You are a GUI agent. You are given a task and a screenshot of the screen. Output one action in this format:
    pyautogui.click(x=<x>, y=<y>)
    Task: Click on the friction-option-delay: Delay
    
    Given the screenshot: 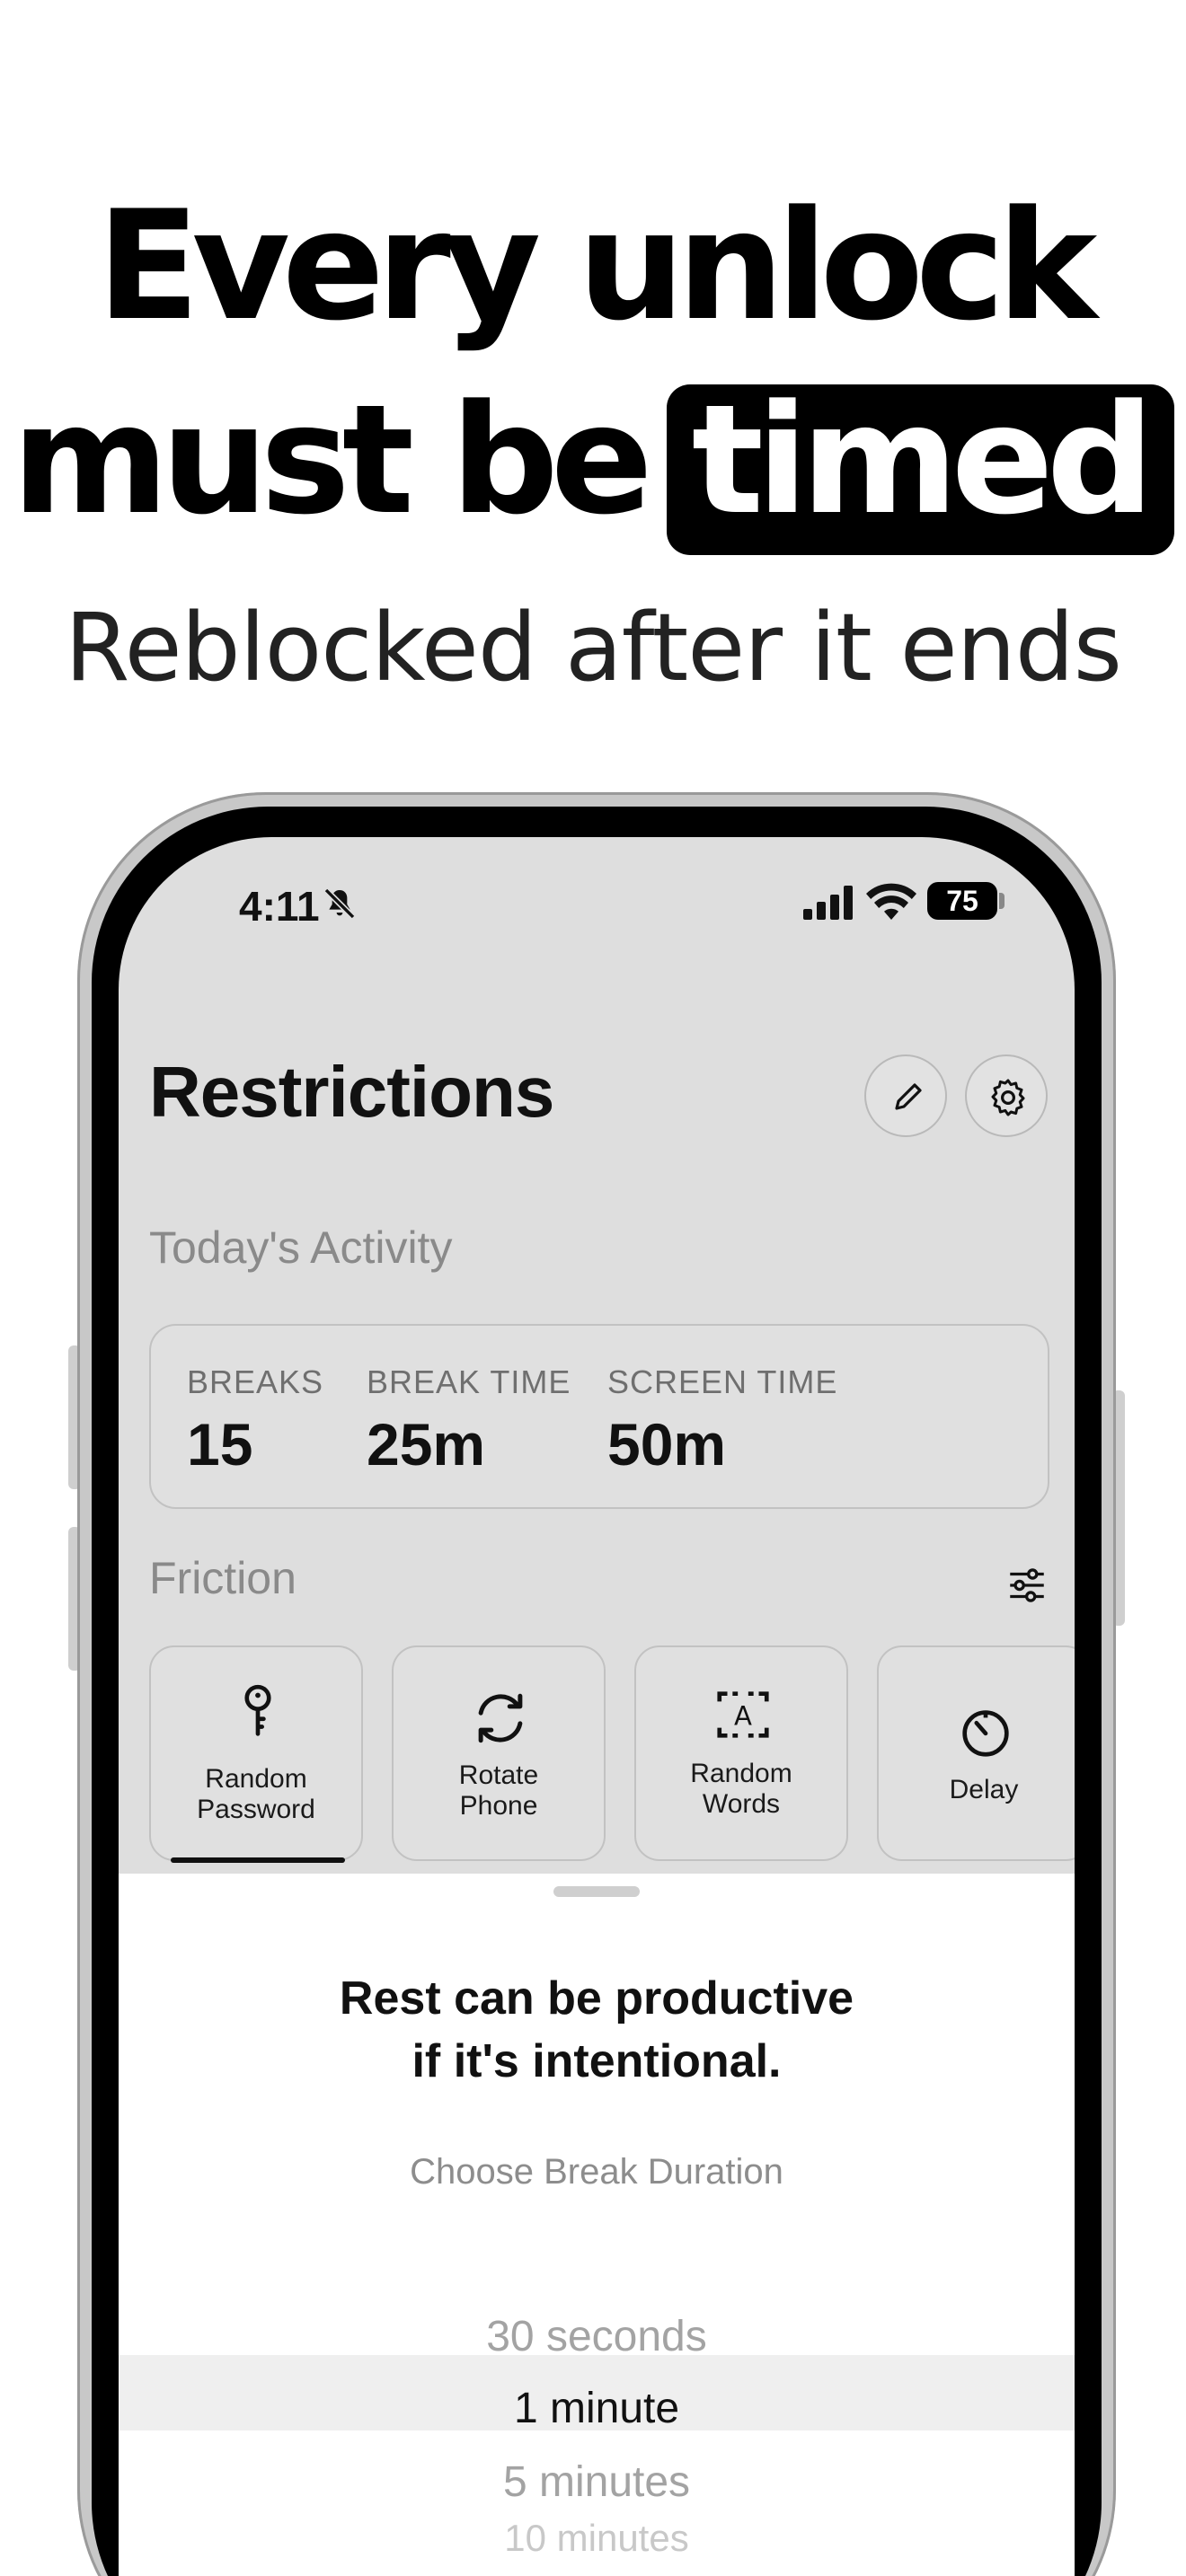 What is the action you would take?
    pyautogui.click(x=976, y=1753)
    